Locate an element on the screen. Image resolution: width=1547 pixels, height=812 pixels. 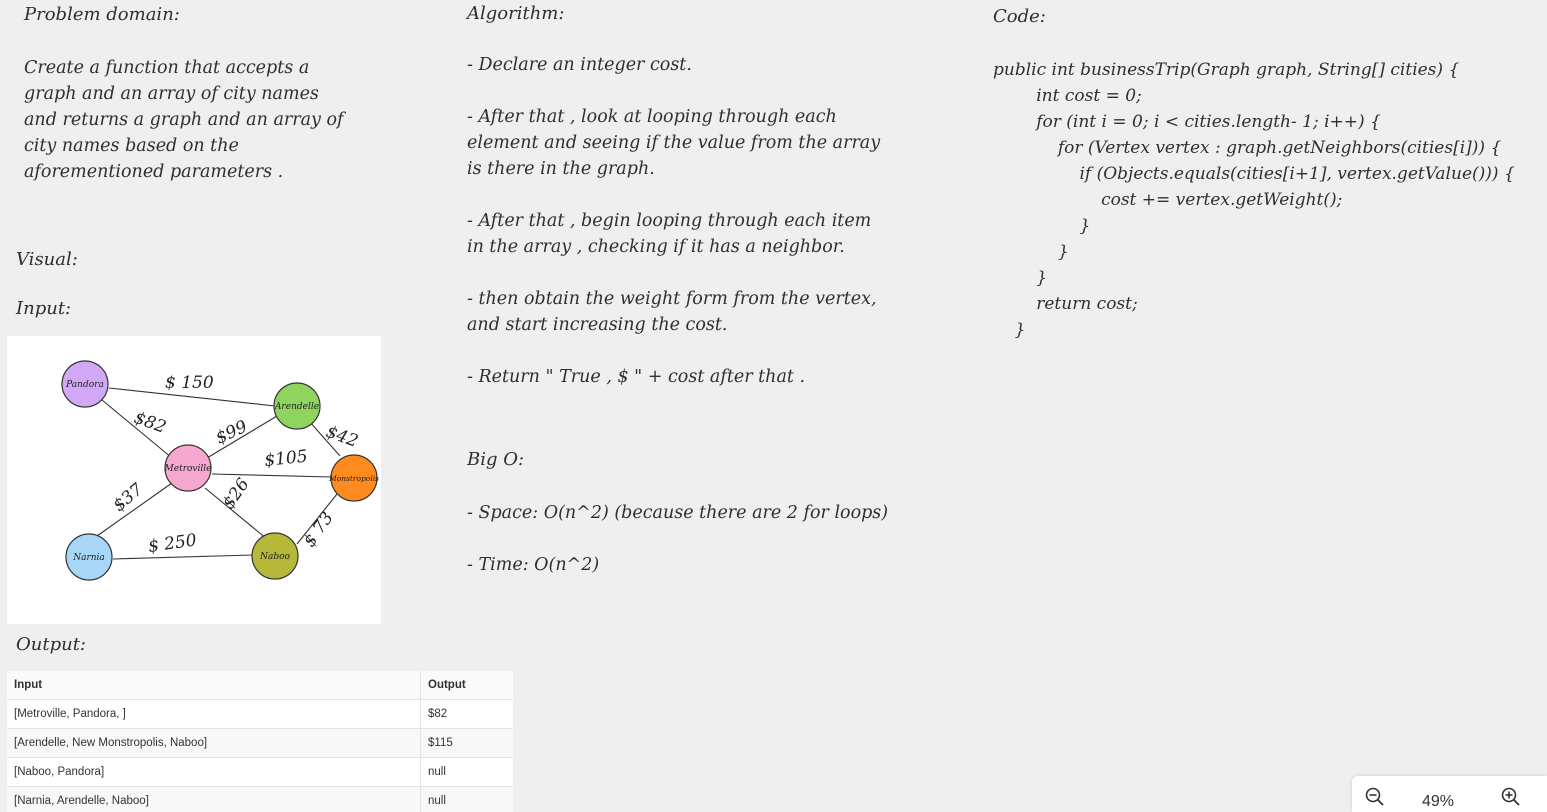
table-cell-output: $82 is located at coordinates (466, 714).